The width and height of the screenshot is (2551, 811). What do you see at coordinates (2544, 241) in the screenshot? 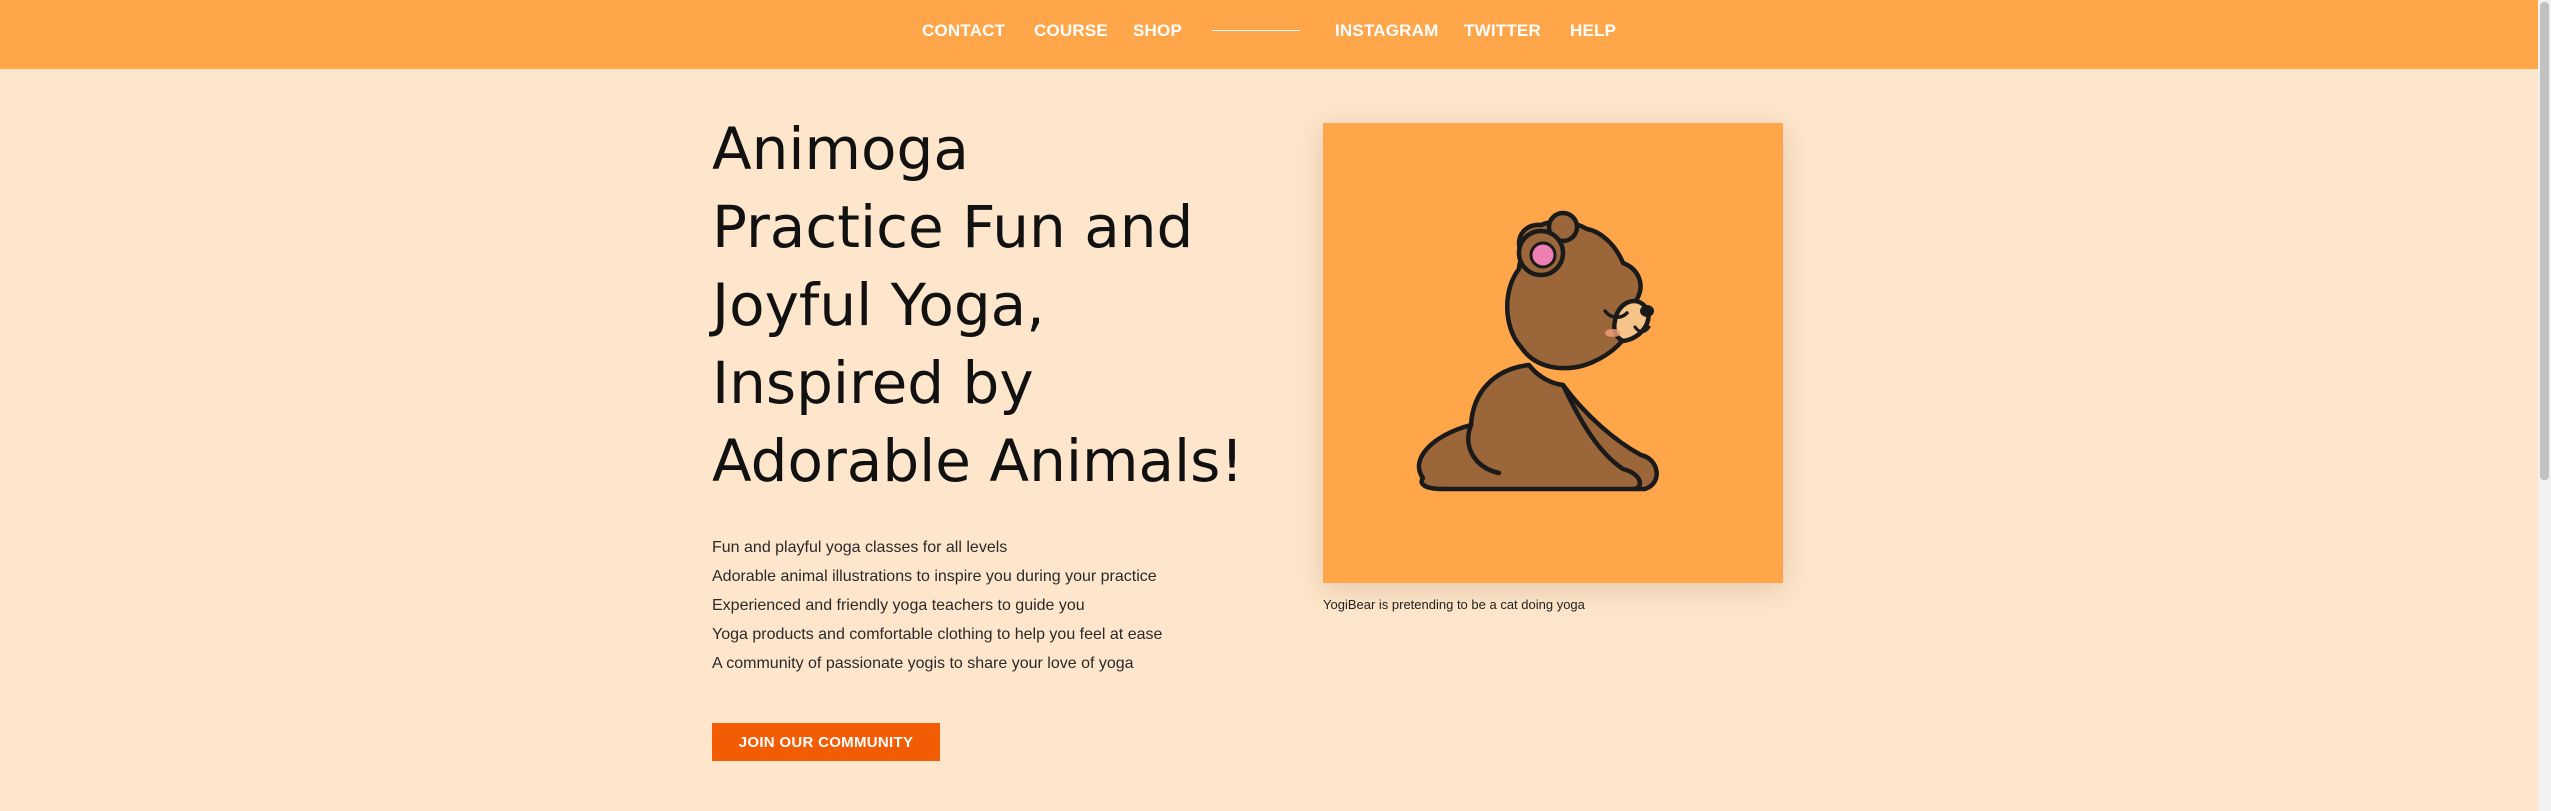
I see `scrollbar-thumb` at bounding box center [2544, 241].